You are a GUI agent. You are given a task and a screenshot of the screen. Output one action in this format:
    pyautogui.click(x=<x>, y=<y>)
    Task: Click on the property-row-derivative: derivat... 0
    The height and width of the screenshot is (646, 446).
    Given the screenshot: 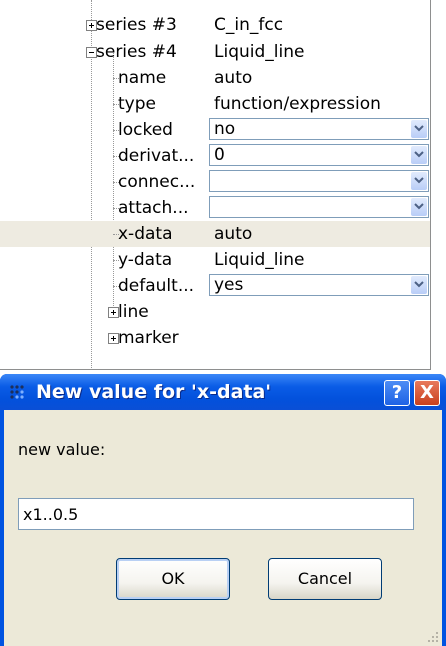 What is the action you would take?
    pyautogui.click(x=215, y=156)
    